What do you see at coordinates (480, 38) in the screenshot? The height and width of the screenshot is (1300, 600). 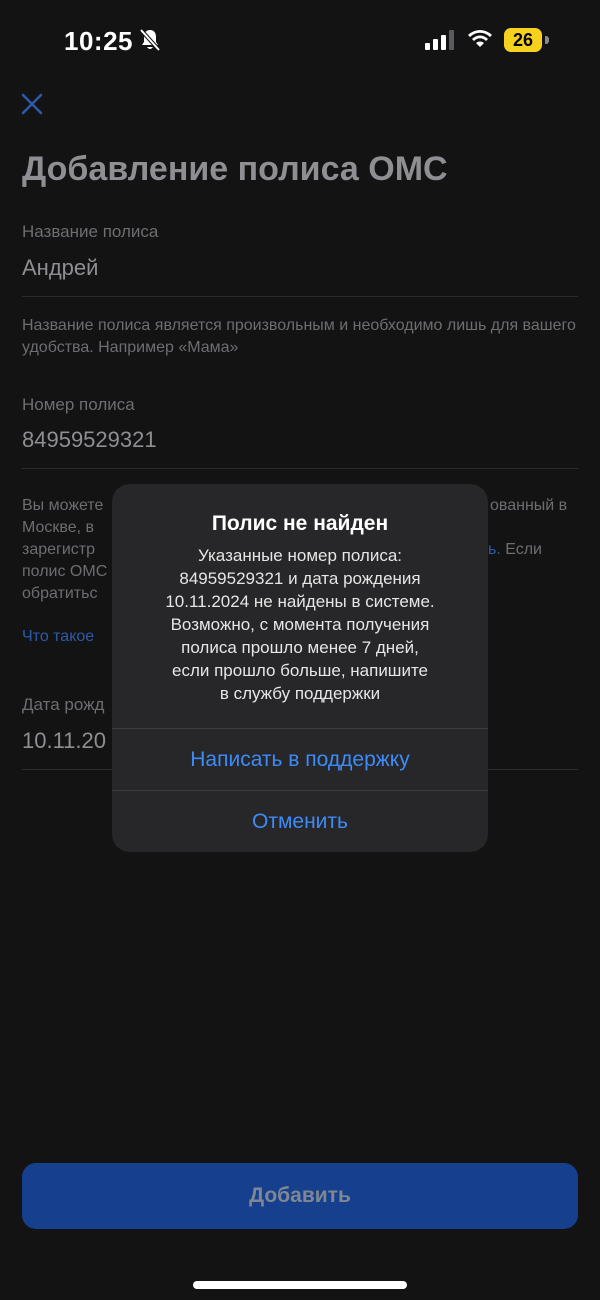 I see `wifi-icon` at bounding box center [480, 38].